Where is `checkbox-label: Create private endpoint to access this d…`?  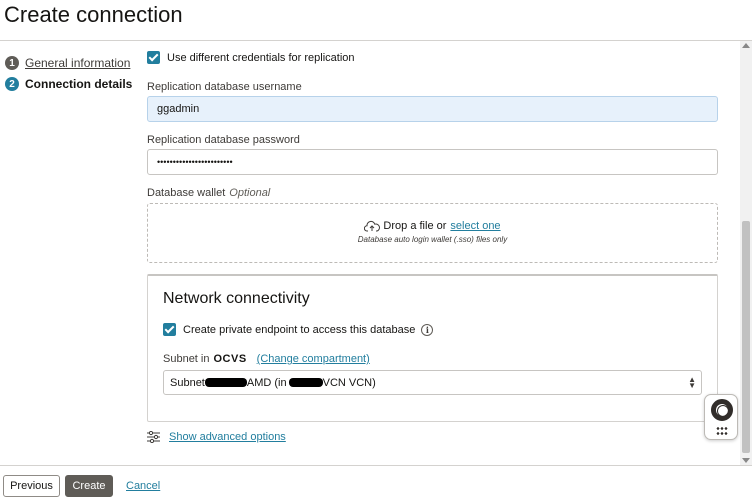 checkbox-label: Create private endpoint to access this d… is located at coordinates (299, 329).